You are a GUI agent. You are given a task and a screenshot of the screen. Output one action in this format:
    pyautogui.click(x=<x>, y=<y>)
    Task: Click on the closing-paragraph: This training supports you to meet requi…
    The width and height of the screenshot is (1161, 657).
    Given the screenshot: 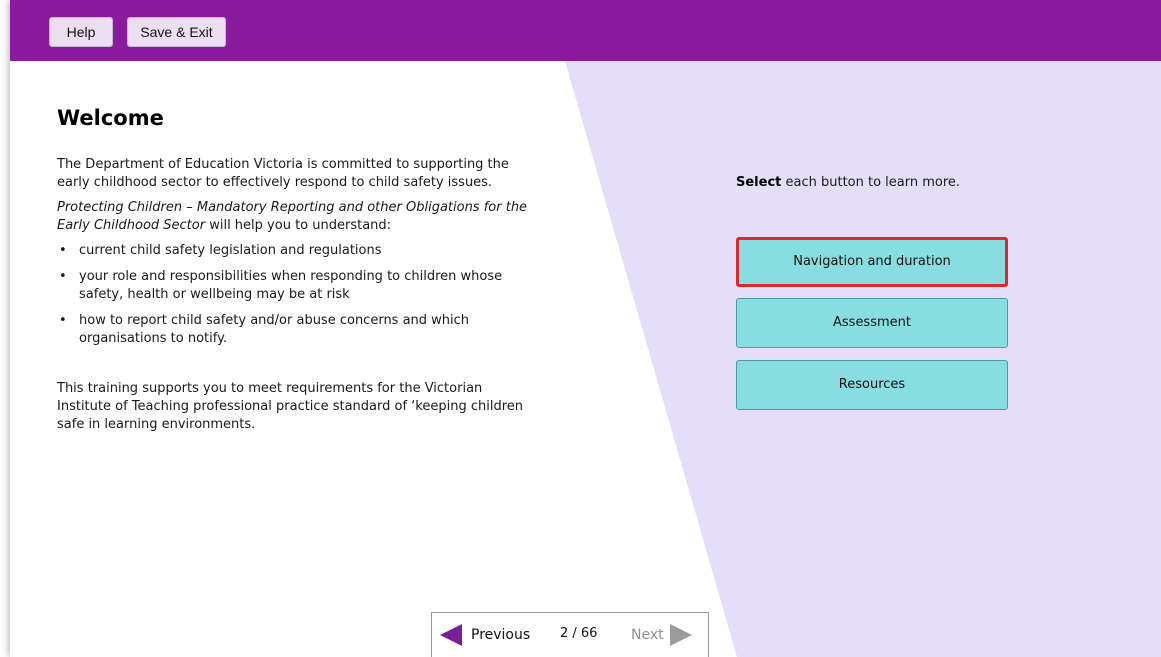 What is the action you would take?
    pyautogui.click(x=290, y=406)
    